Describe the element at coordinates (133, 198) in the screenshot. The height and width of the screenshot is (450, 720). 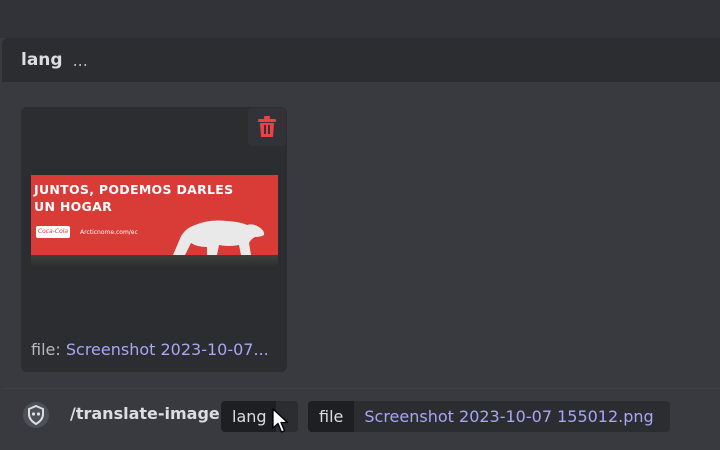
I see `billboard-headline: JUNTOS, PODEMOS DARLES UN HOGAR` at that location.